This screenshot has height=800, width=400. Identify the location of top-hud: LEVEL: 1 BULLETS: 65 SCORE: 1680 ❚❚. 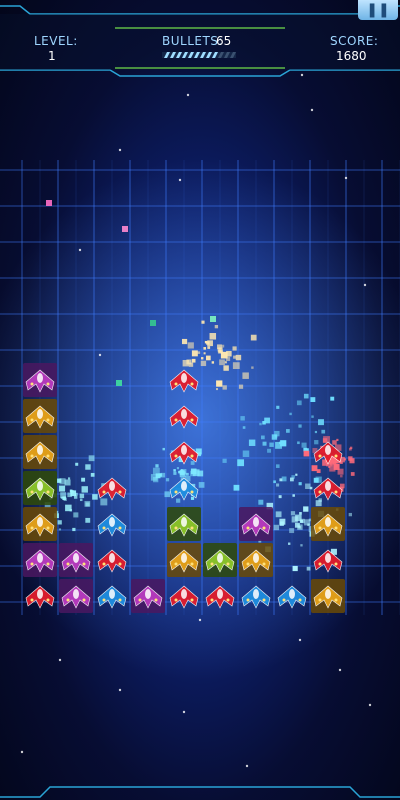
(200, 40).